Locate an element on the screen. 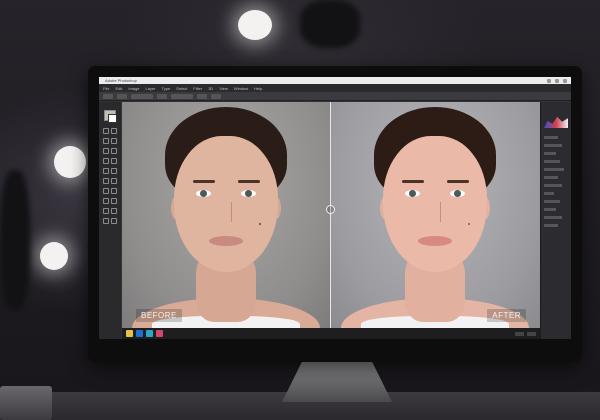 The image size is (600, 420). close-icon is located at coordinates (565, 80).